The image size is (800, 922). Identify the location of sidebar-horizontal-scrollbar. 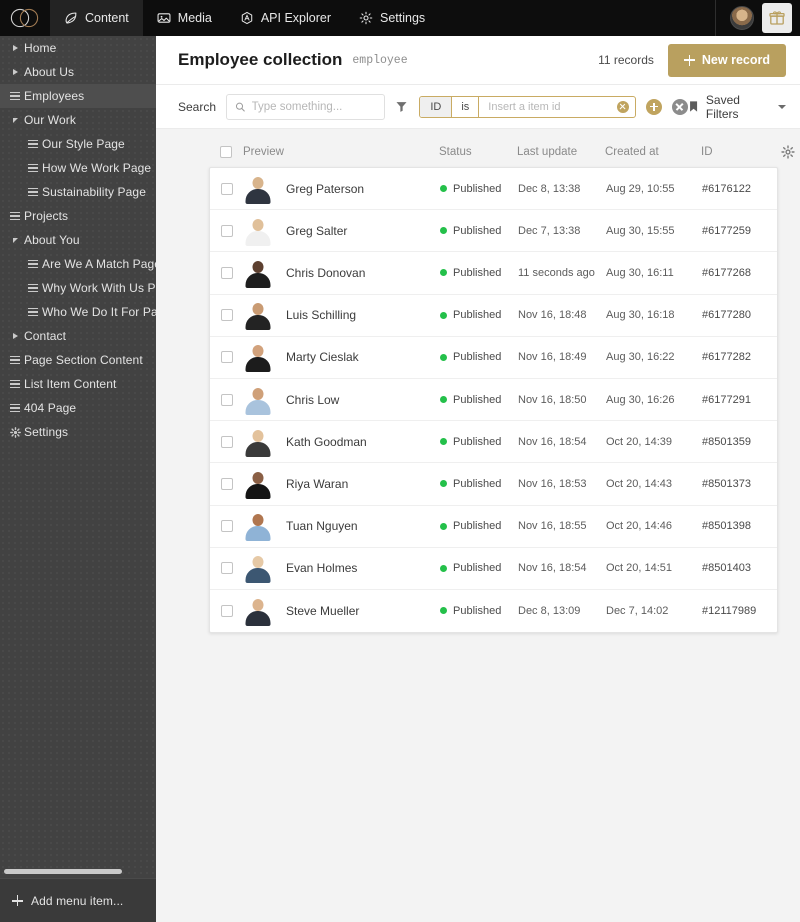
(63, 871).